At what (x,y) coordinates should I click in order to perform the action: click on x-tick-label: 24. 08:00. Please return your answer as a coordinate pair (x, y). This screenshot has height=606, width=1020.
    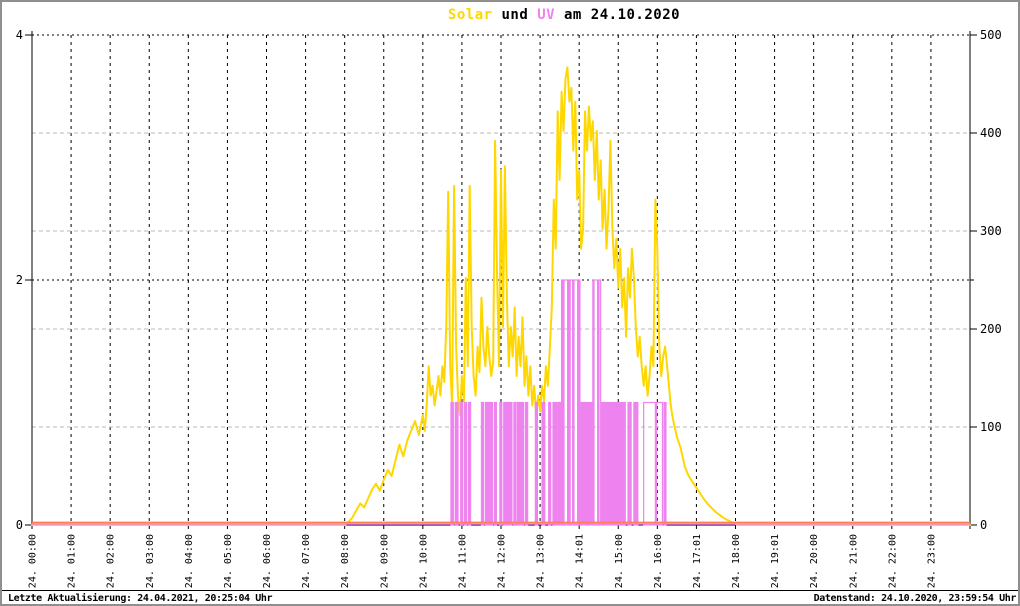
    Looking at the image, I should click on (345, 561).